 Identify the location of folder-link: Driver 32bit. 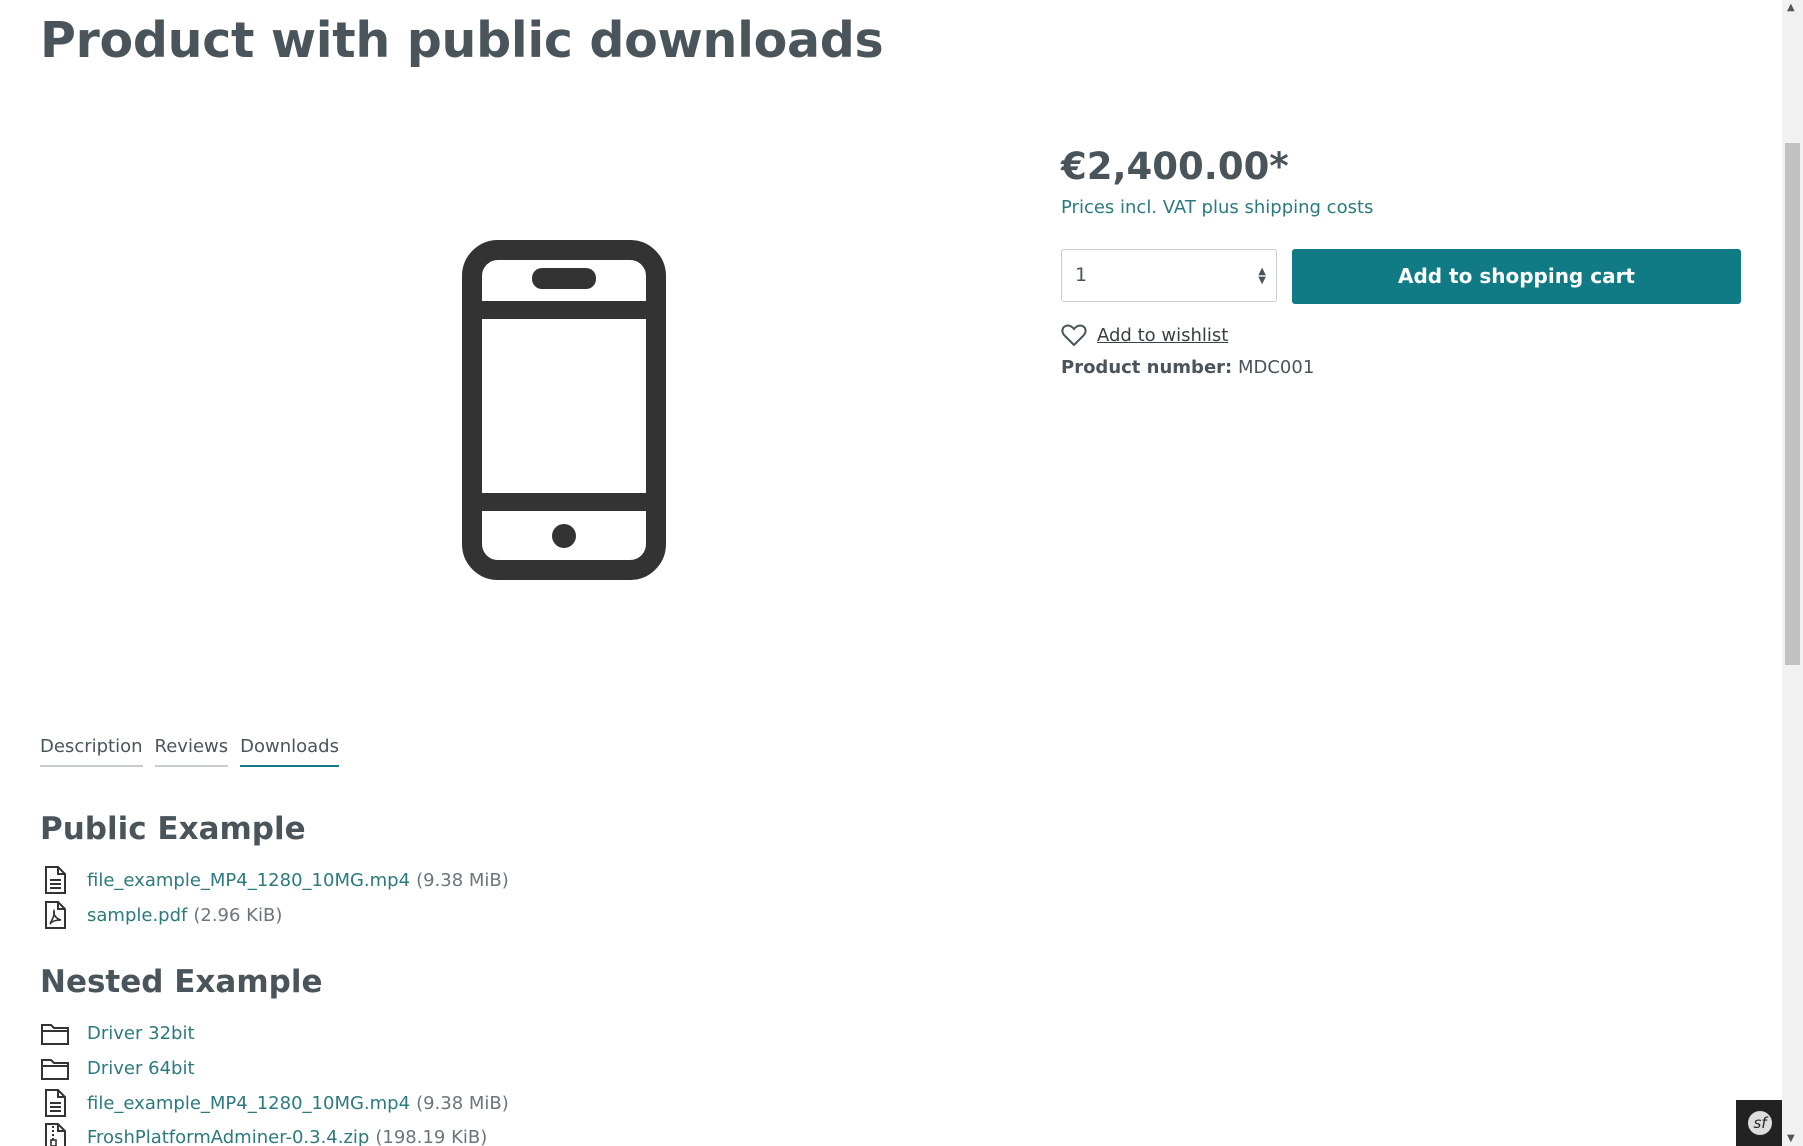
(141, 1033).